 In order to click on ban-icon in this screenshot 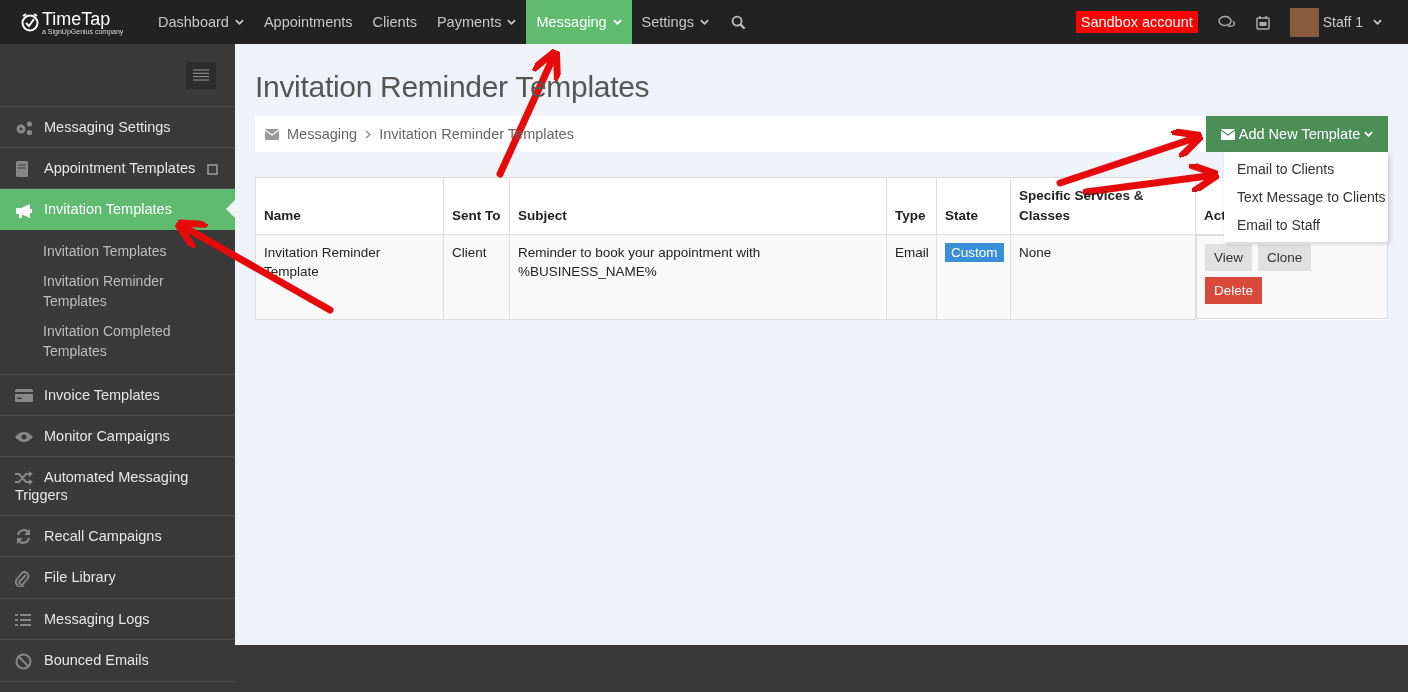, I will do `click(23, 661)`.